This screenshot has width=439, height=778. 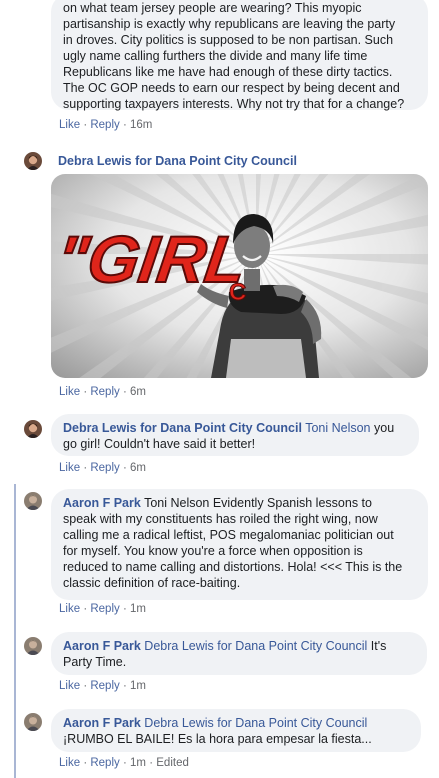 What do you see at coordinates (141, 125) in the screenshot?
I see `timestamp: 16m` at bounding box center [141, 125].